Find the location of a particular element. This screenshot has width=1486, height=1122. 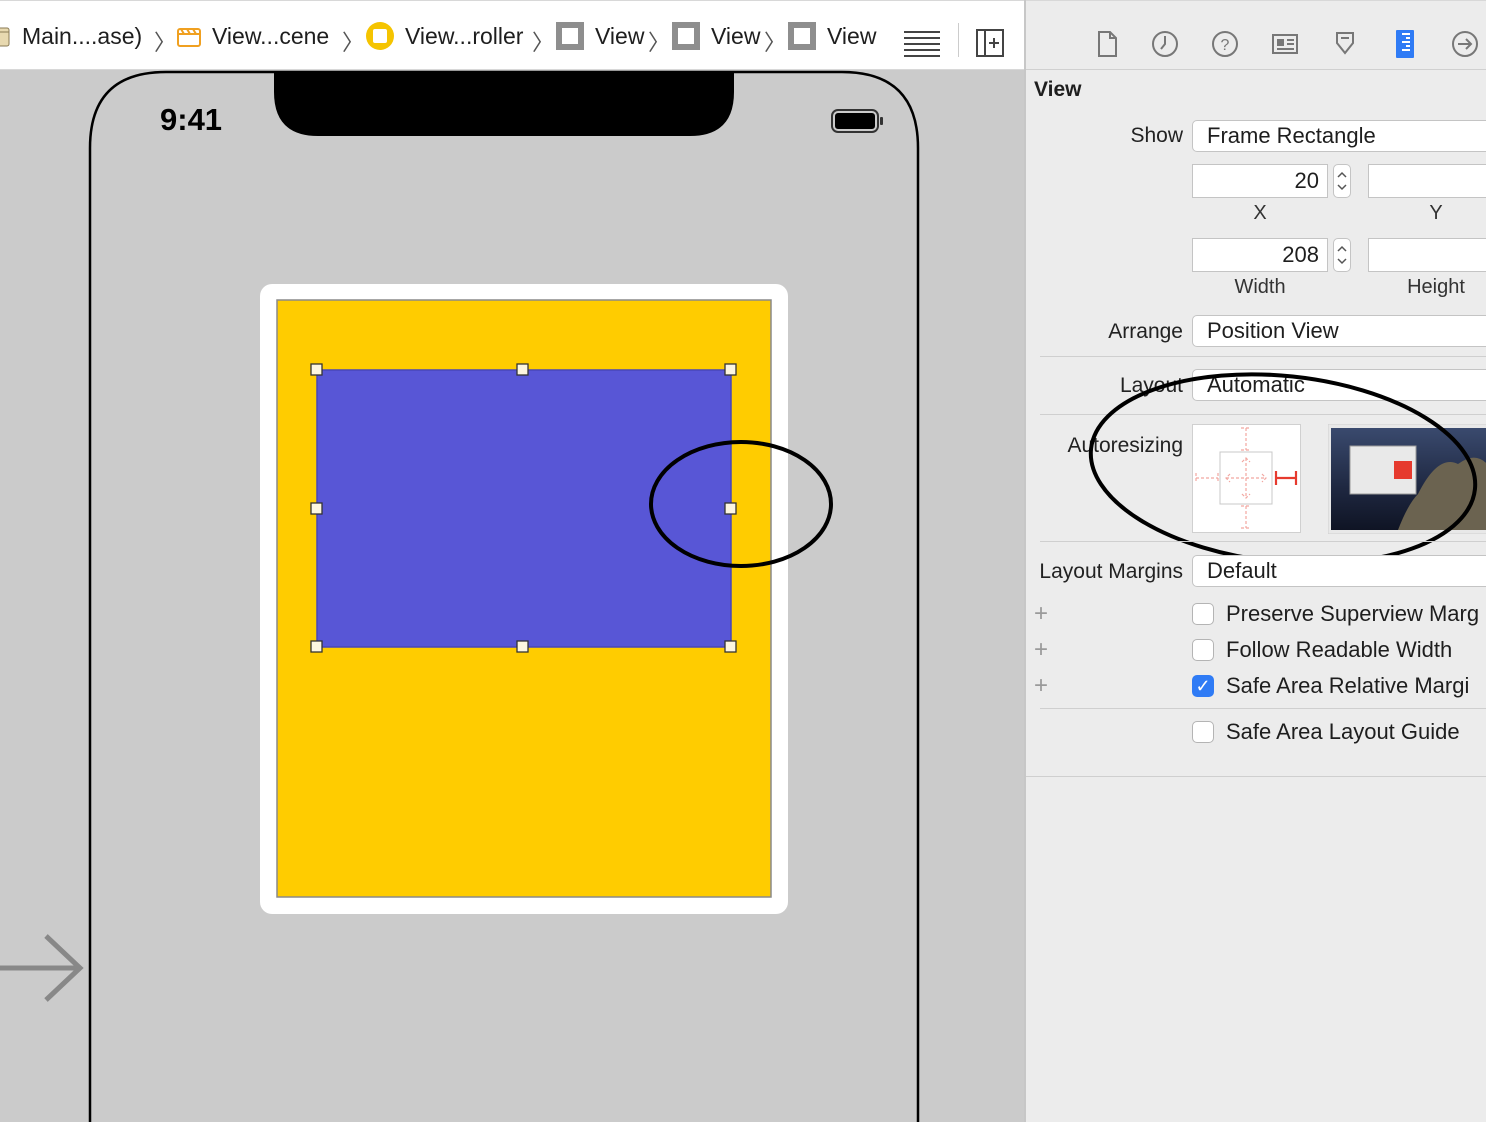

checkmark-icon: ✓ is located at coordinates (1203, 686).